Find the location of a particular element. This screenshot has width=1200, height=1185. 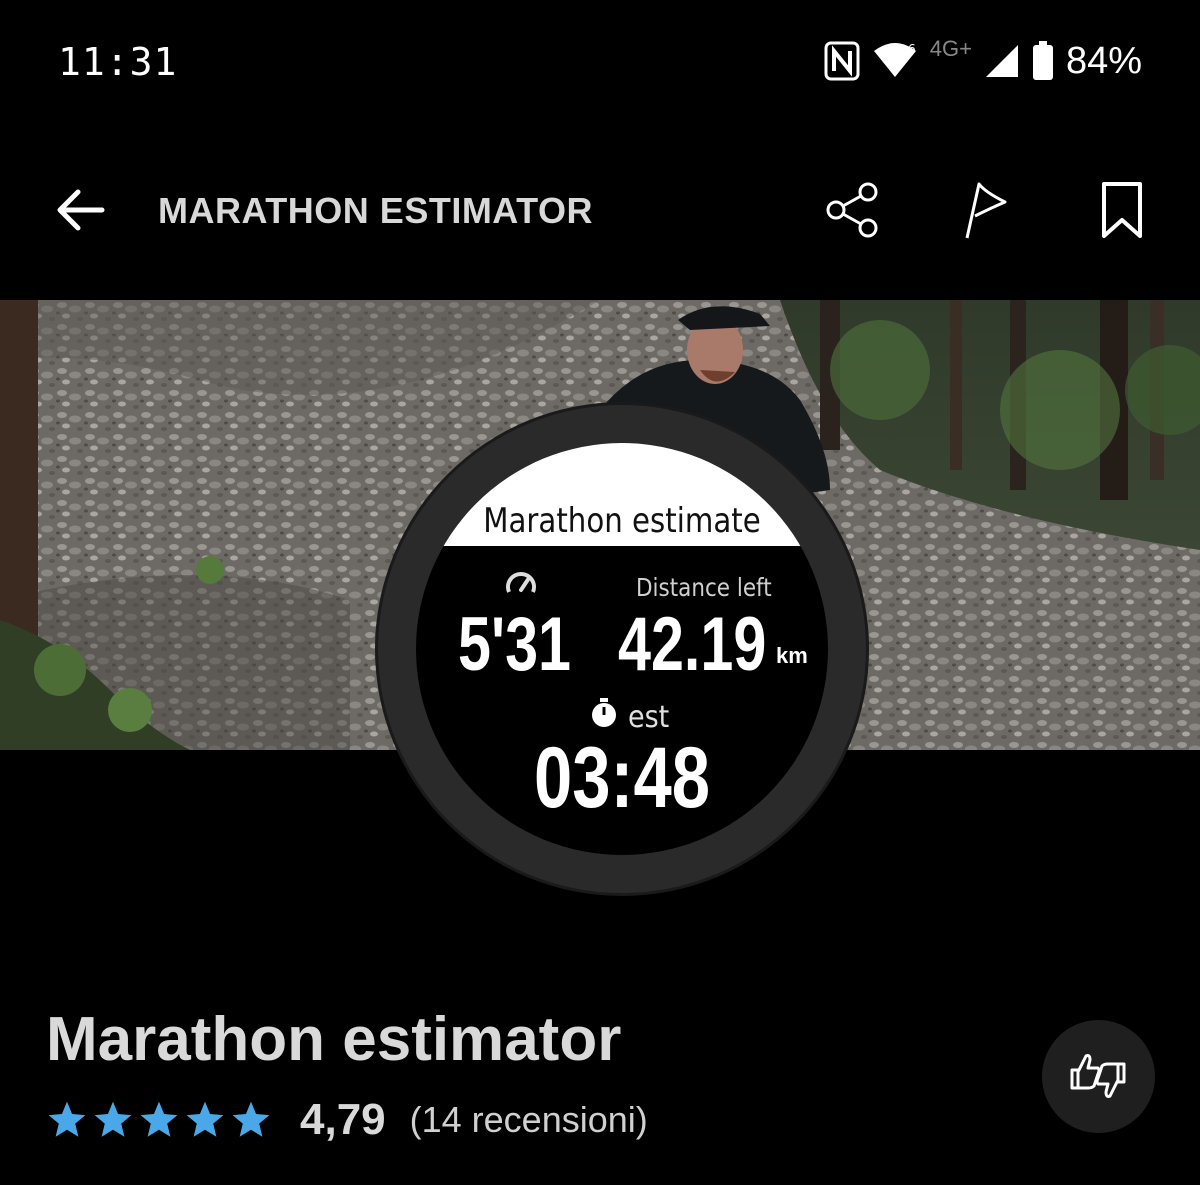

status-bar: 11:31 6 4G+ 84% is located at coordinates (600, 60).